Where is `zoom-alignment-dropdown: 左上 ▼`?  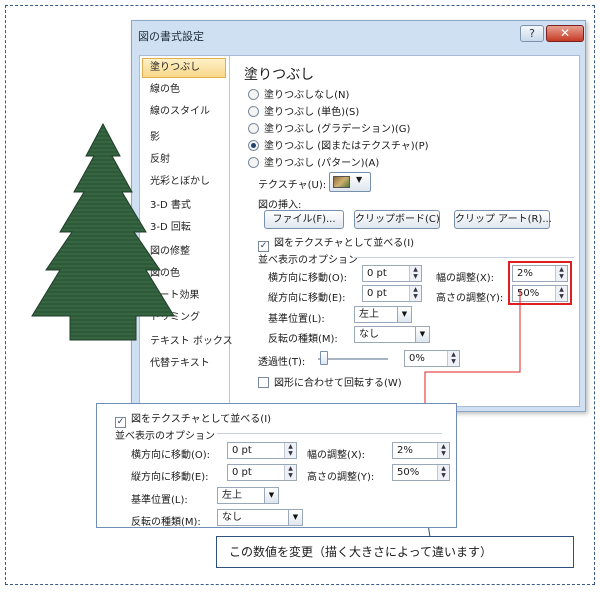 zoom-alignment-dropdown: 左上 ▼ is located at coordinates (248, 495).